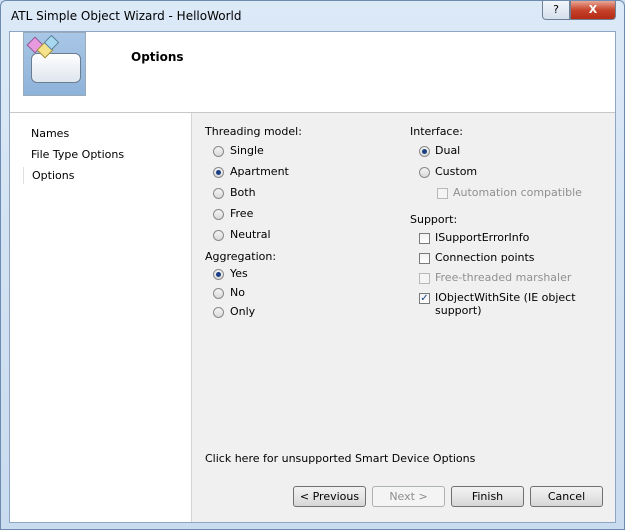 Image resolution: width=625 pixels, height=530 pixels. Describe the element at coordinates (424, 151) in the screenshot. I see `interface-dual-radio` at that location.